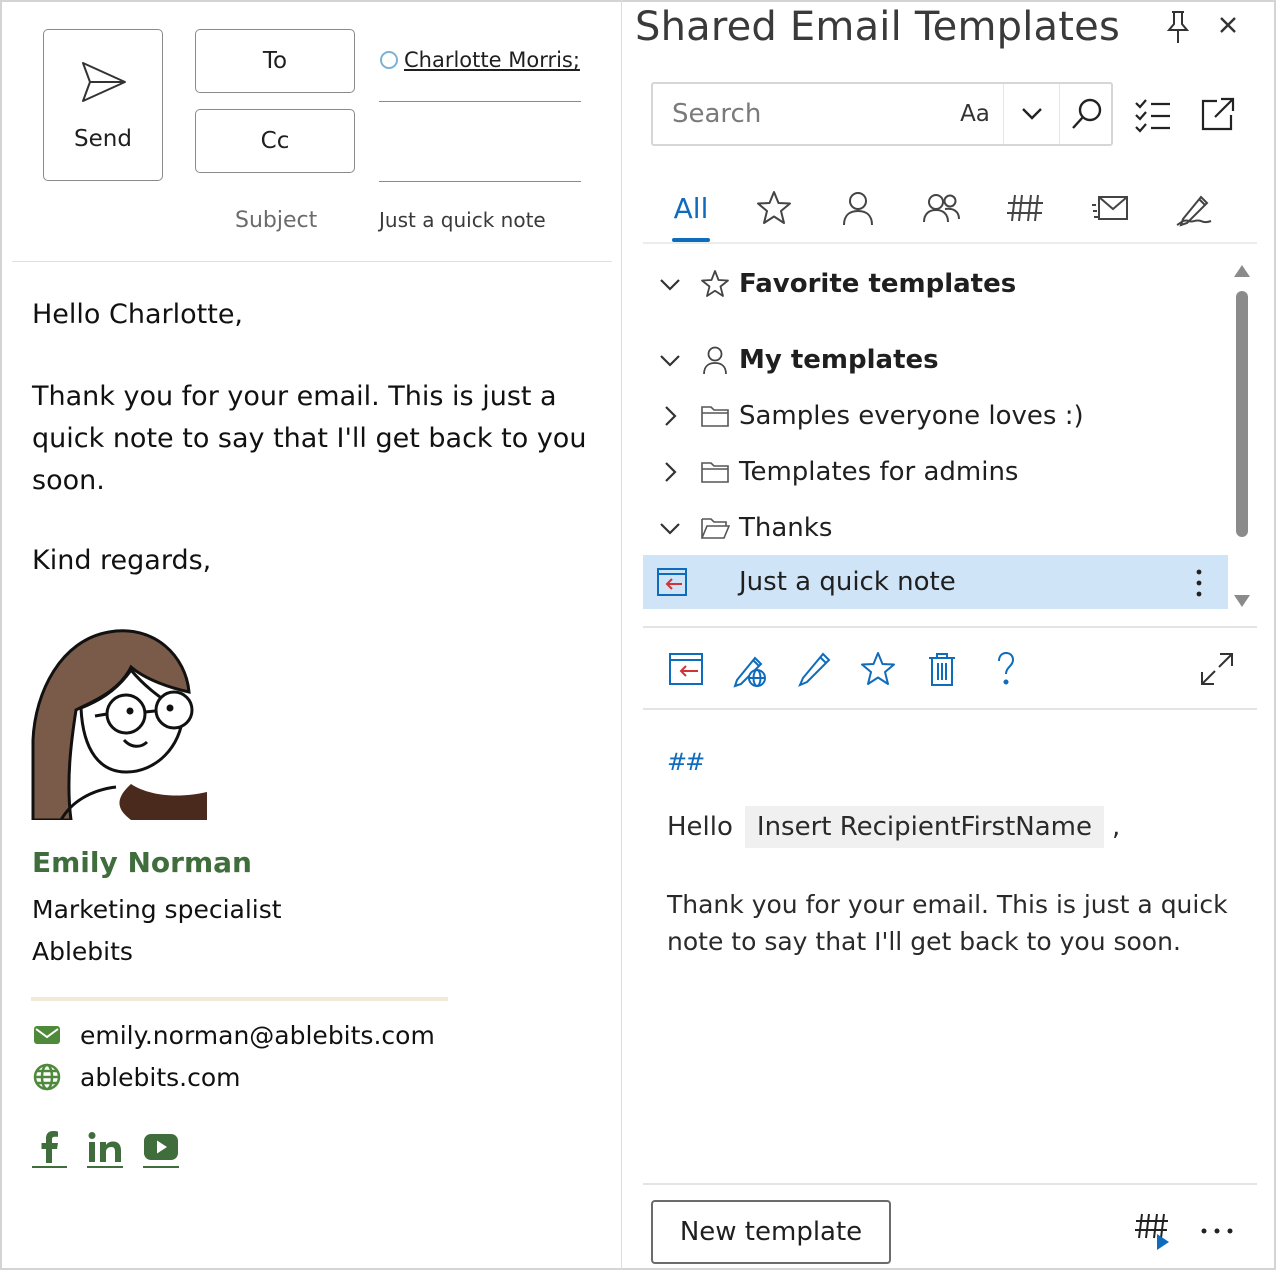  Describe the element at coordinates (121, 561) in the screenshot. I see `body-regards: Kind regards,` at that location.